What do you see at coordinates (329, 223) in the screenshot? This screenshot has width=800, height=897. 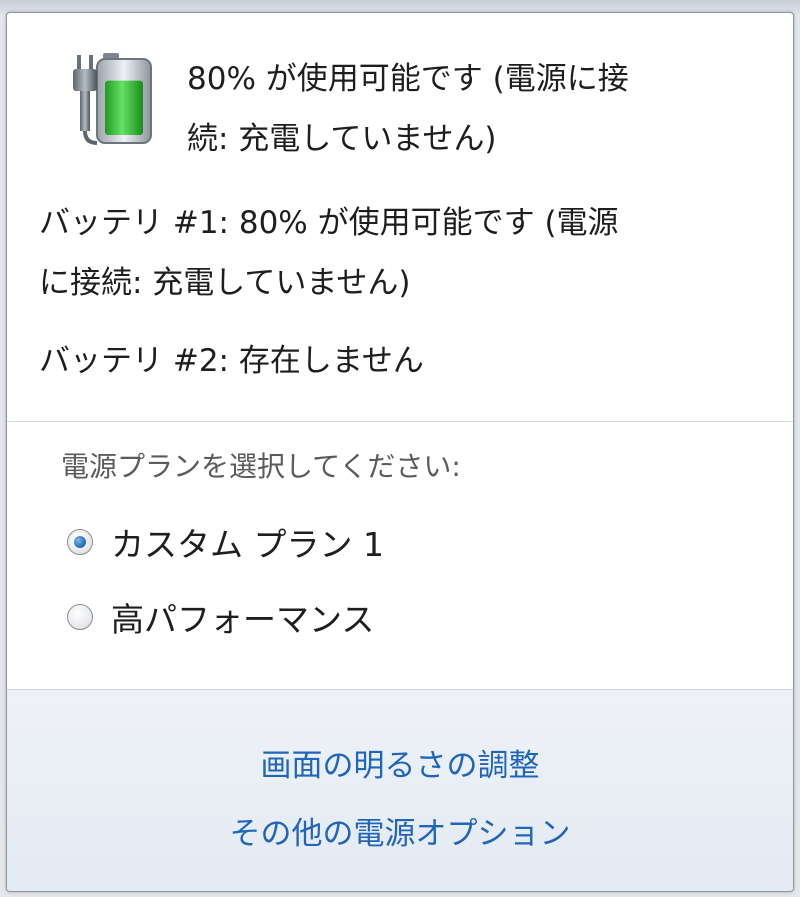 I see `battery-1-status-line-1: バッテリ #1: 80% が使用可能です (電源` at bounding box center [329, 223].